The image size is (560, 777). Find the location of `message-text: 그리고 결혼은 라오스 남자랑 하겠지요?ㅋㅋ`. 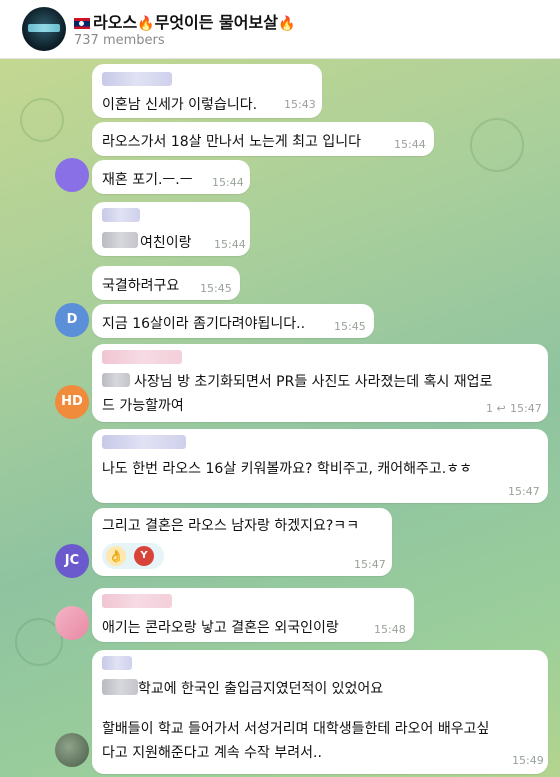

message-text: 그리고 결혼은 라오스 남자랑 하겠지요?ㅋㅋ is located at coordinates (231, 526).